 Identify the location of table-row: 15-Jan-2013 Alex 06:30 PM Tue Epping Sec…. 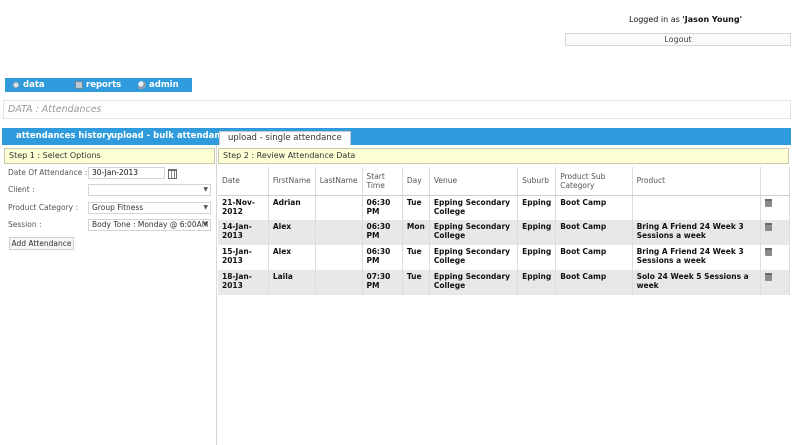
(504, 257).